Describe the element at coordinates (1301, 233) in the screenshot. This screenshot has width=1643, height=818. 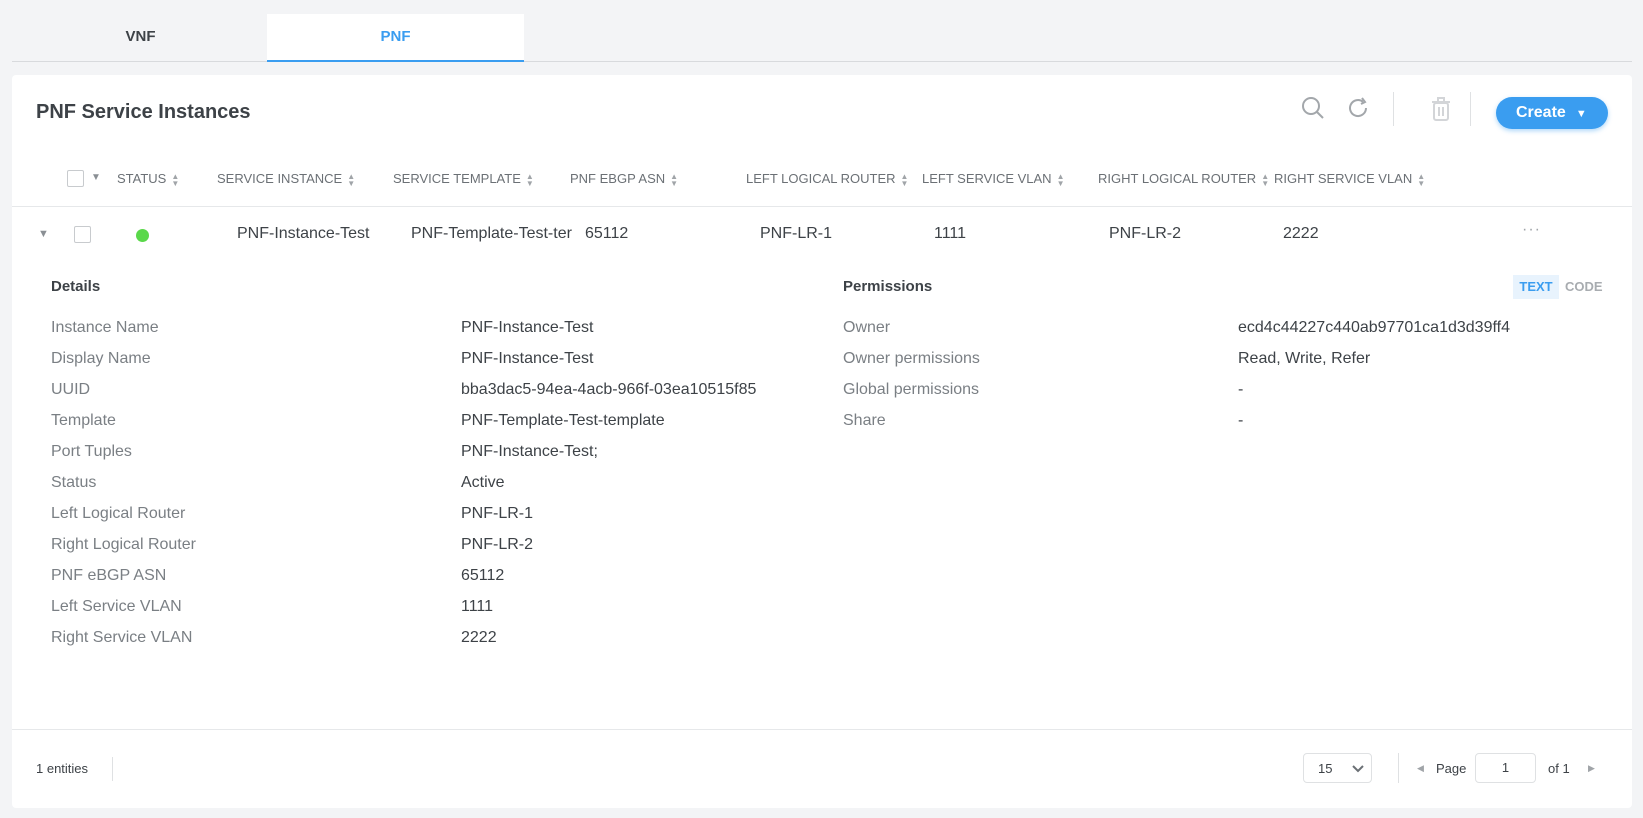
I see `cell-right-vlan: 2222` at that location.